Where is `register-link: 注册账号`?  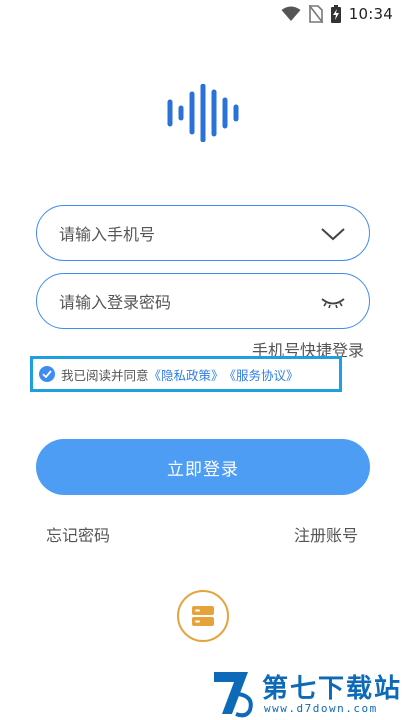 register-link: 注册账号 is located at coordinates (326, 534).